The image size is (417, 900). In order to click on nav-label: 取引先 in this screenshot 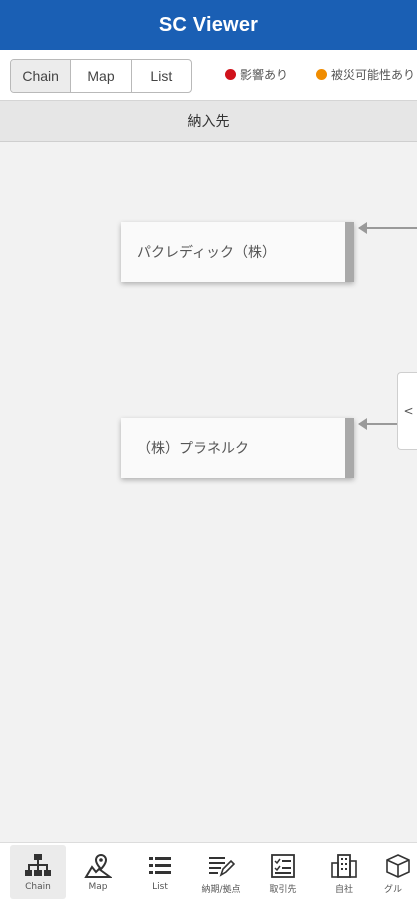, I will do `click(283, 890)`.